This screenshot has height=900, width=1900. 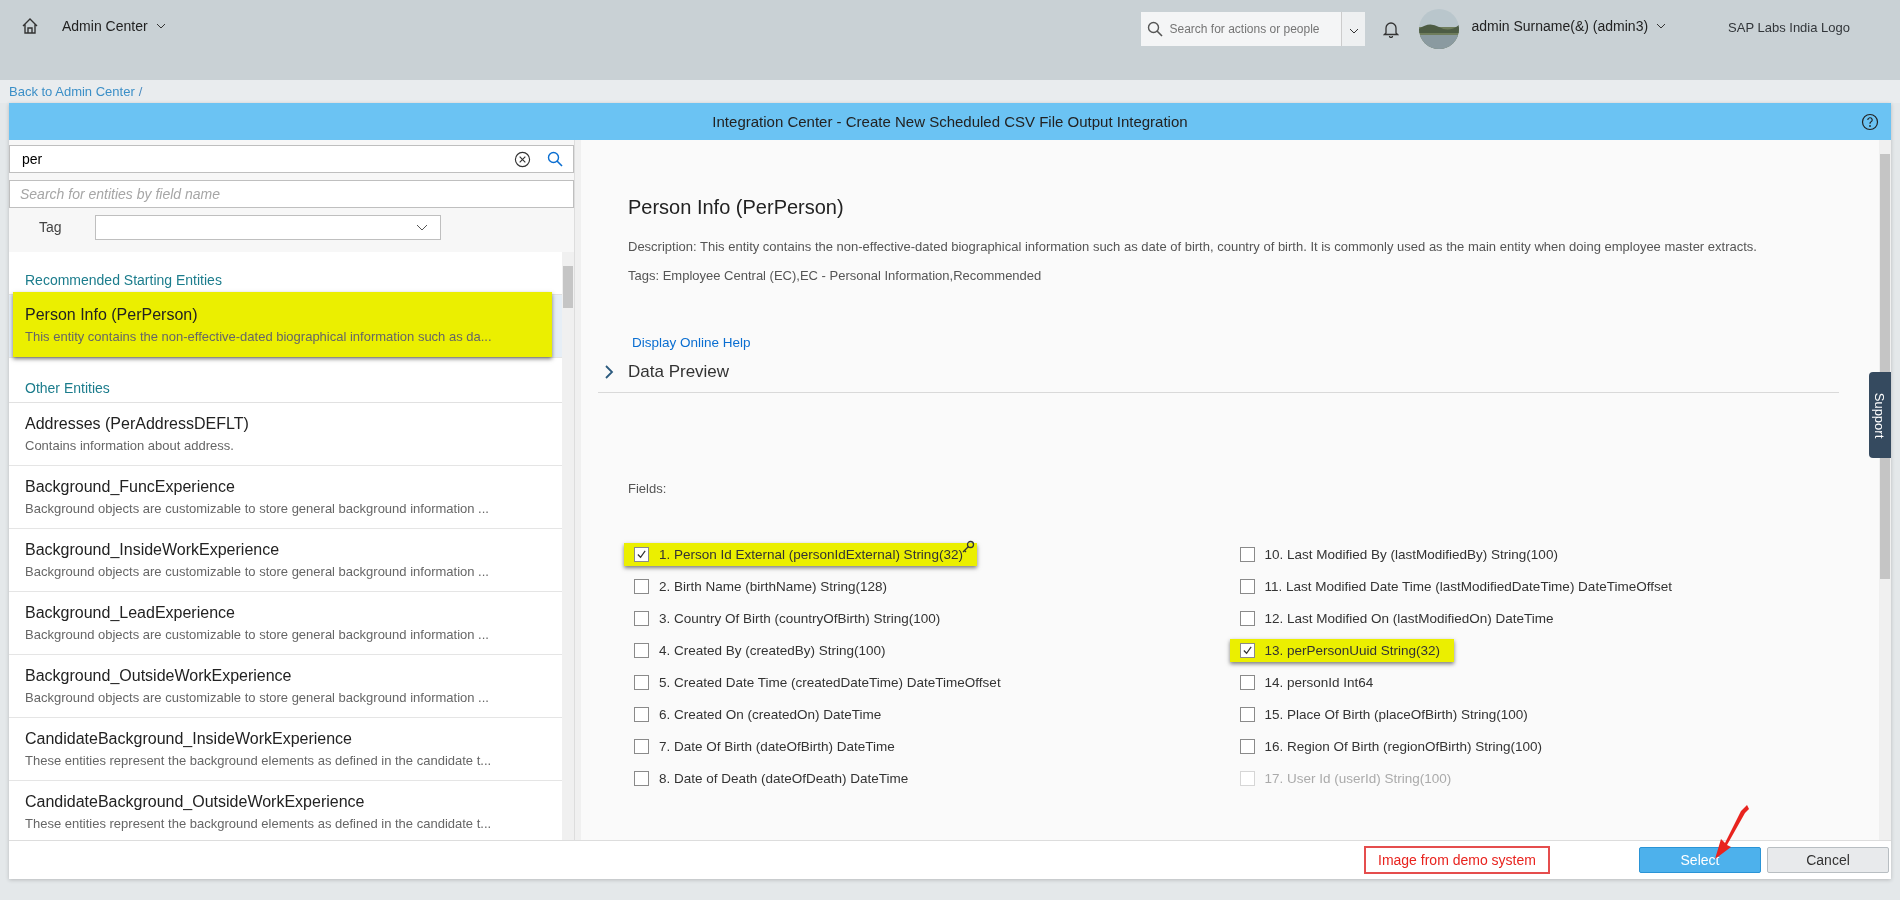 What do you see at coordinates (291, 159) in the screenshot?
I see `search-box: per` at bounding box center [291, 159].